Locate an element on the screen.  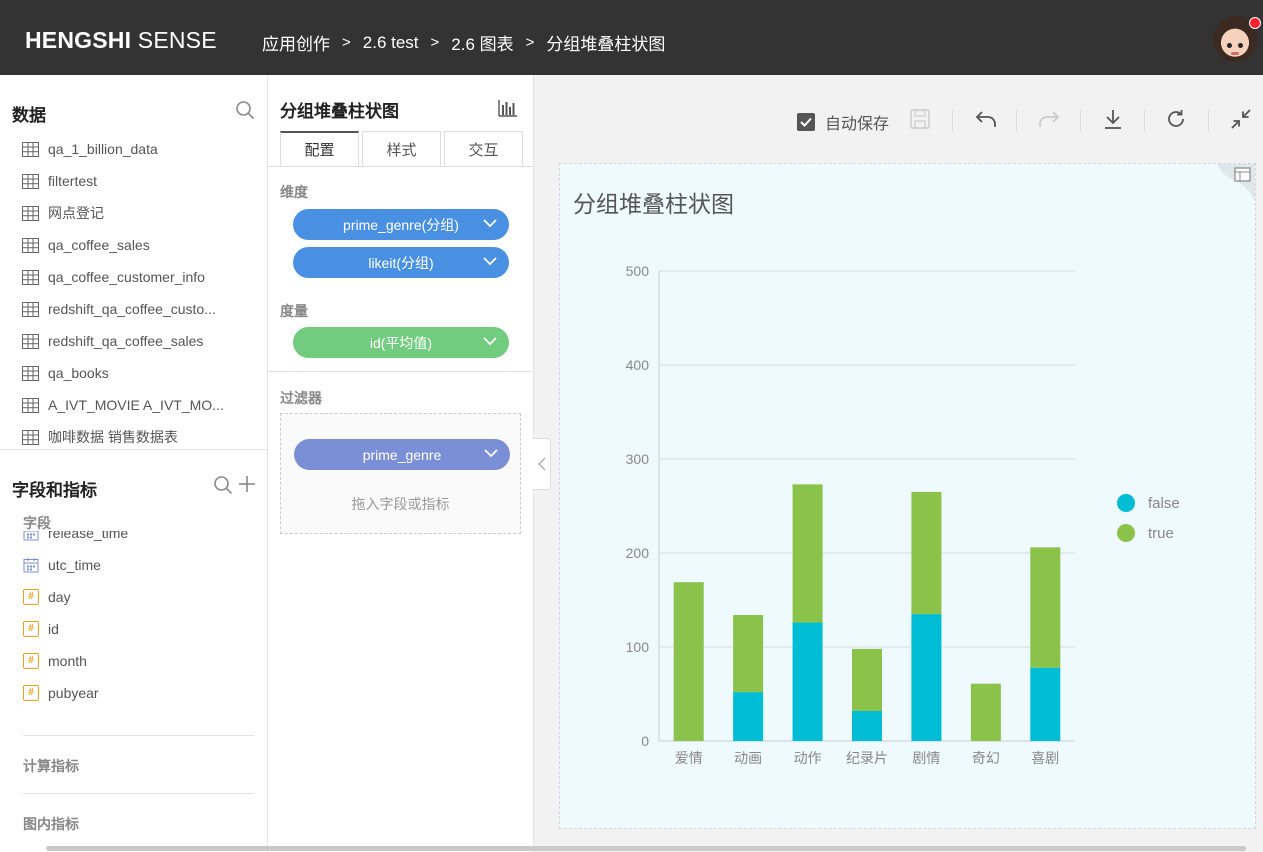
list-item: # day is located at coordinates (133, 597).